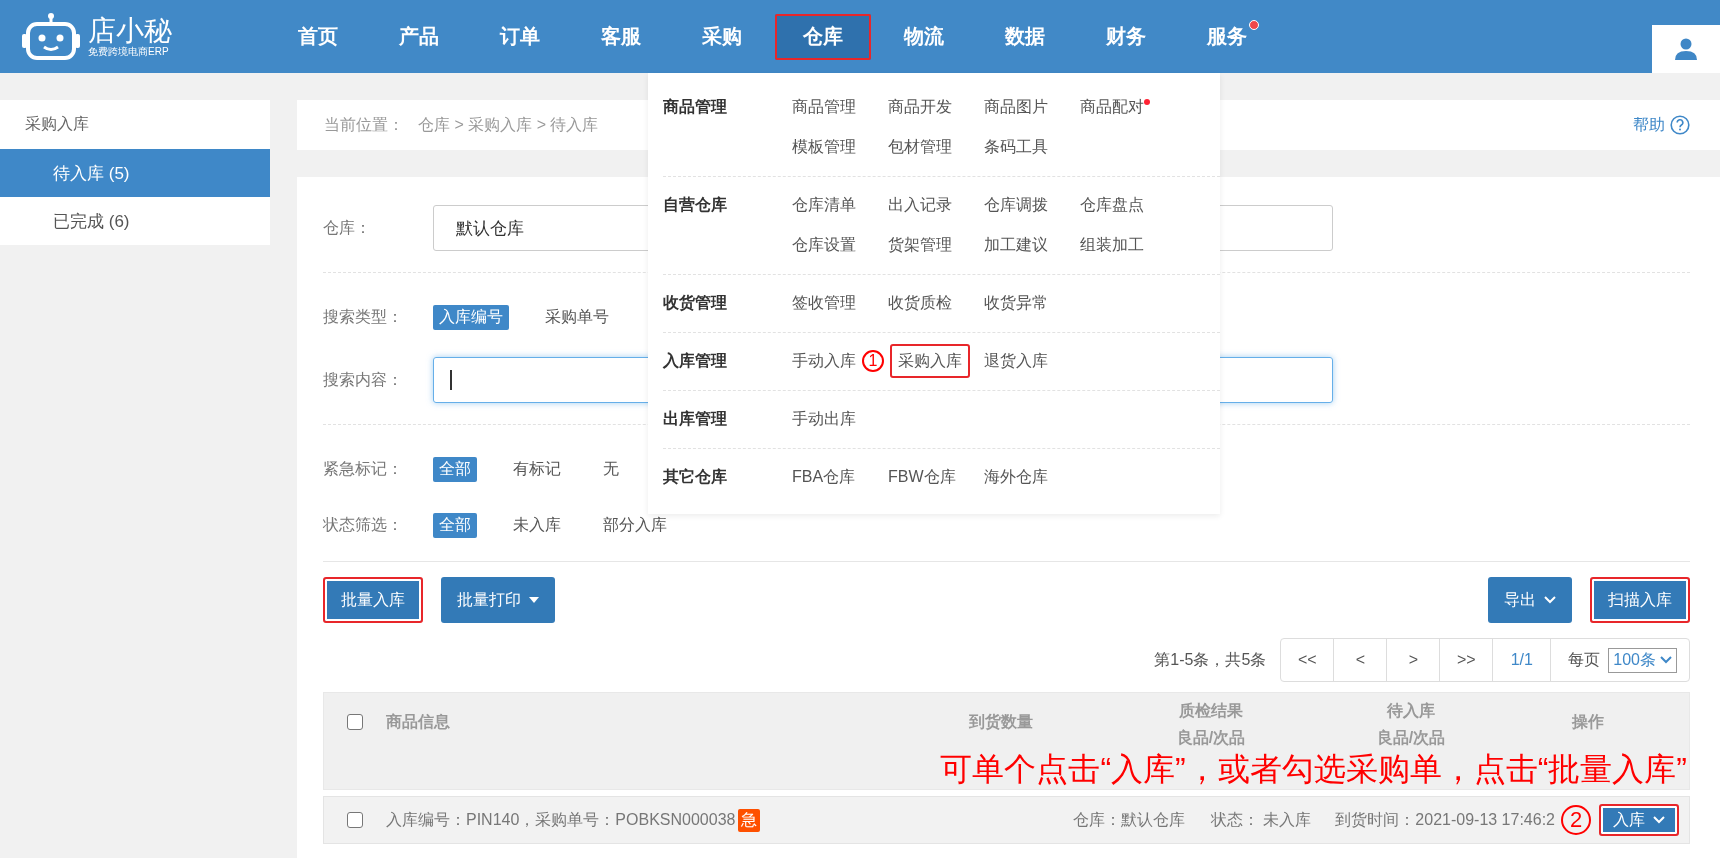  I want to click on toolbar-button: 批量入库, so click(373, 600).